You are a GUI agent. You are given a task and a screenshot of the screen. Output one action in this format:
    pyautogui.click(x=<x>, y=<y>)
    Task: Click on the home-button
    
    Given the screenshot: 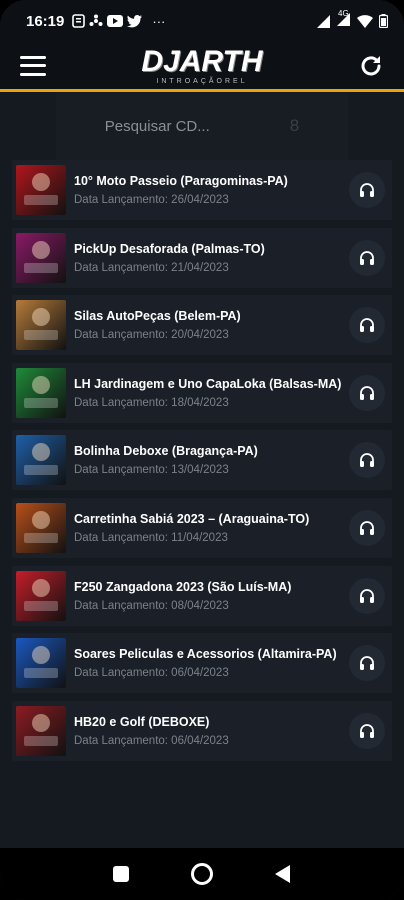 What is the action you would take?
    pyautogui.click(x=202, y=874)
    